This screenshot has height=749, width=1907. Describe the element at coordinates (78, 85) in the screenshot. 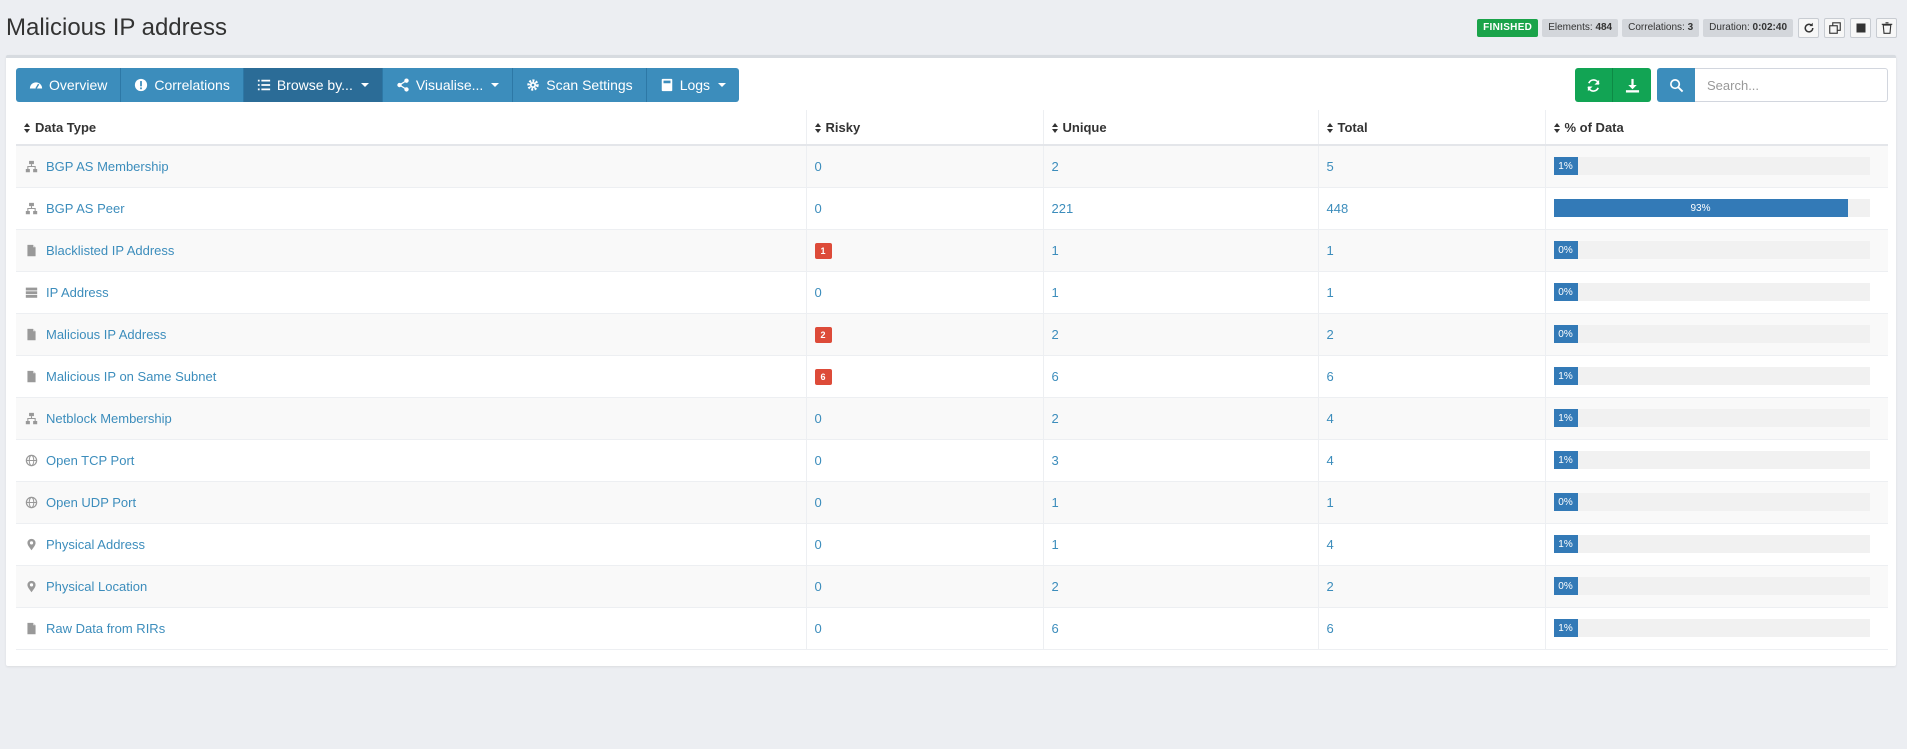

I see `tab-overview-label: Overview` at that location.